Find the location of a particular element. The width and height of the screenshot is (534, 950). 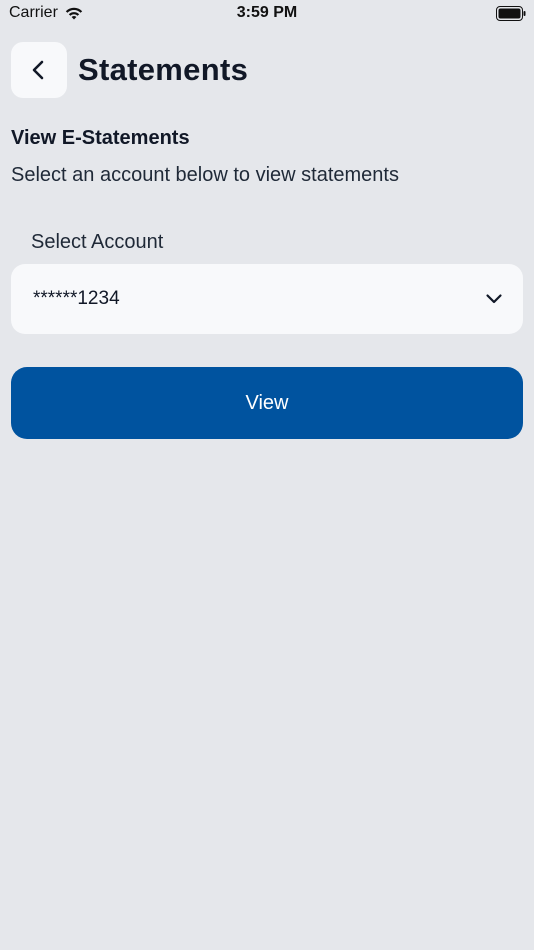

view-button: View is located at coordinates (267, 403).